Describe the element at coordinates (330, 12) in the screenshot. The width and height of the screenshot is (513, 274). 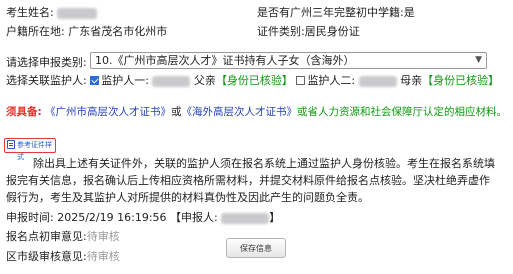
I see `school-record-label: 是否有广州三年完整初中学籍:` at that location.